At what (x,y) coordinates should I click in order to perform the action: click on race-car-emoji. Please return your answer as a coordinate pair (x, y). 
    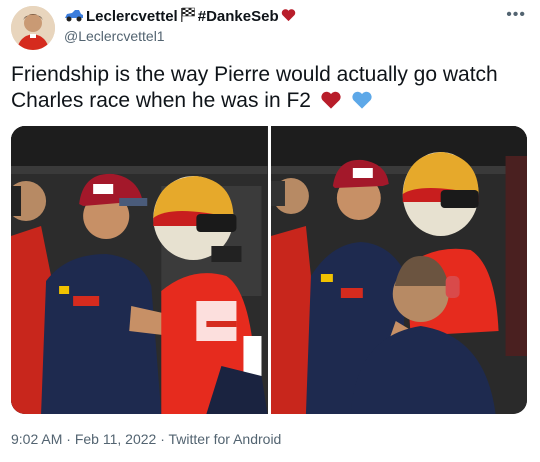
    Looking at the image, I should click on (74, 17).